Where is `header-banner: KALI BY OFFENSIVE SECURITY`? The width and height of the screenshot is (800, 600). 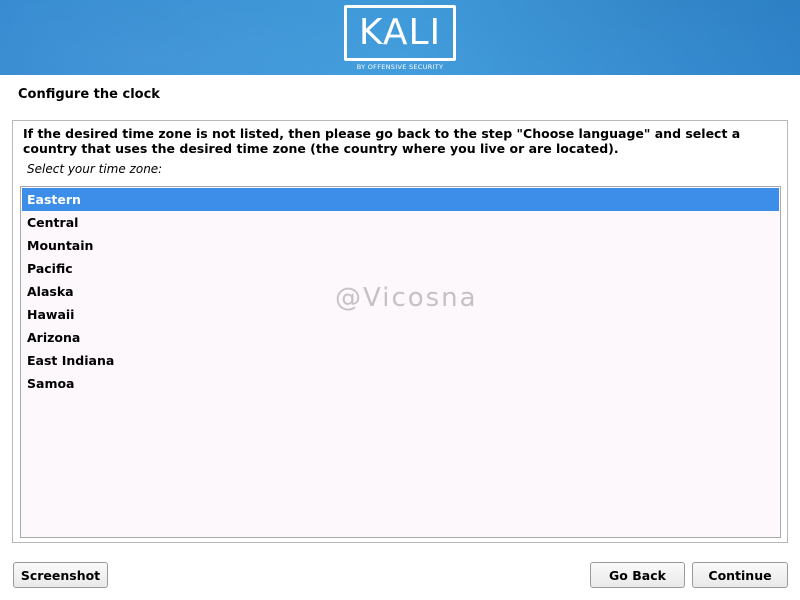
header-banner: KALI BY OFFENSIVE SECURITY is located at coordinates (400, 37).